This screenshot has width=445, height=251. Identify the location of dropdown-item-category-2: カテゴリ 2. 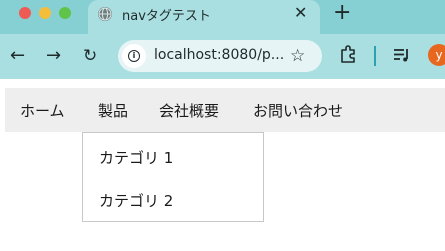
(136, 200).